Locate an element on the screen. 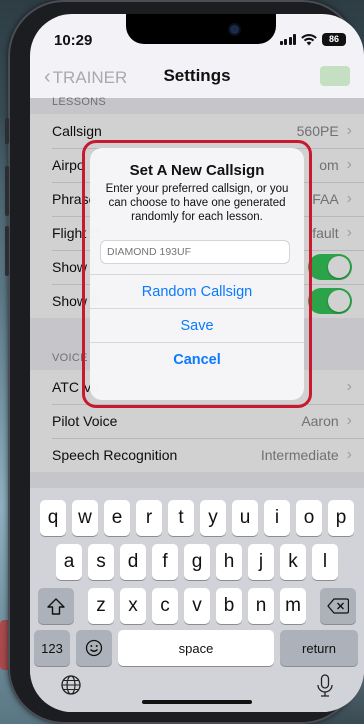  space-key: space is located at coordinates (196, 648).